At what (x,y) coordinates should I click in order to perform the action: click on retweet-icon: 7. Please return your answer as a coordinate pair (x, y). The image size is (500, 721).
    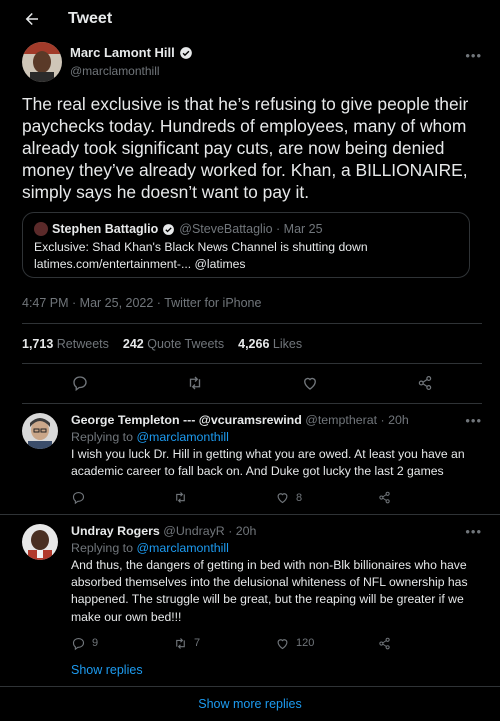
    Looking at the image, I should click on (224, 643).